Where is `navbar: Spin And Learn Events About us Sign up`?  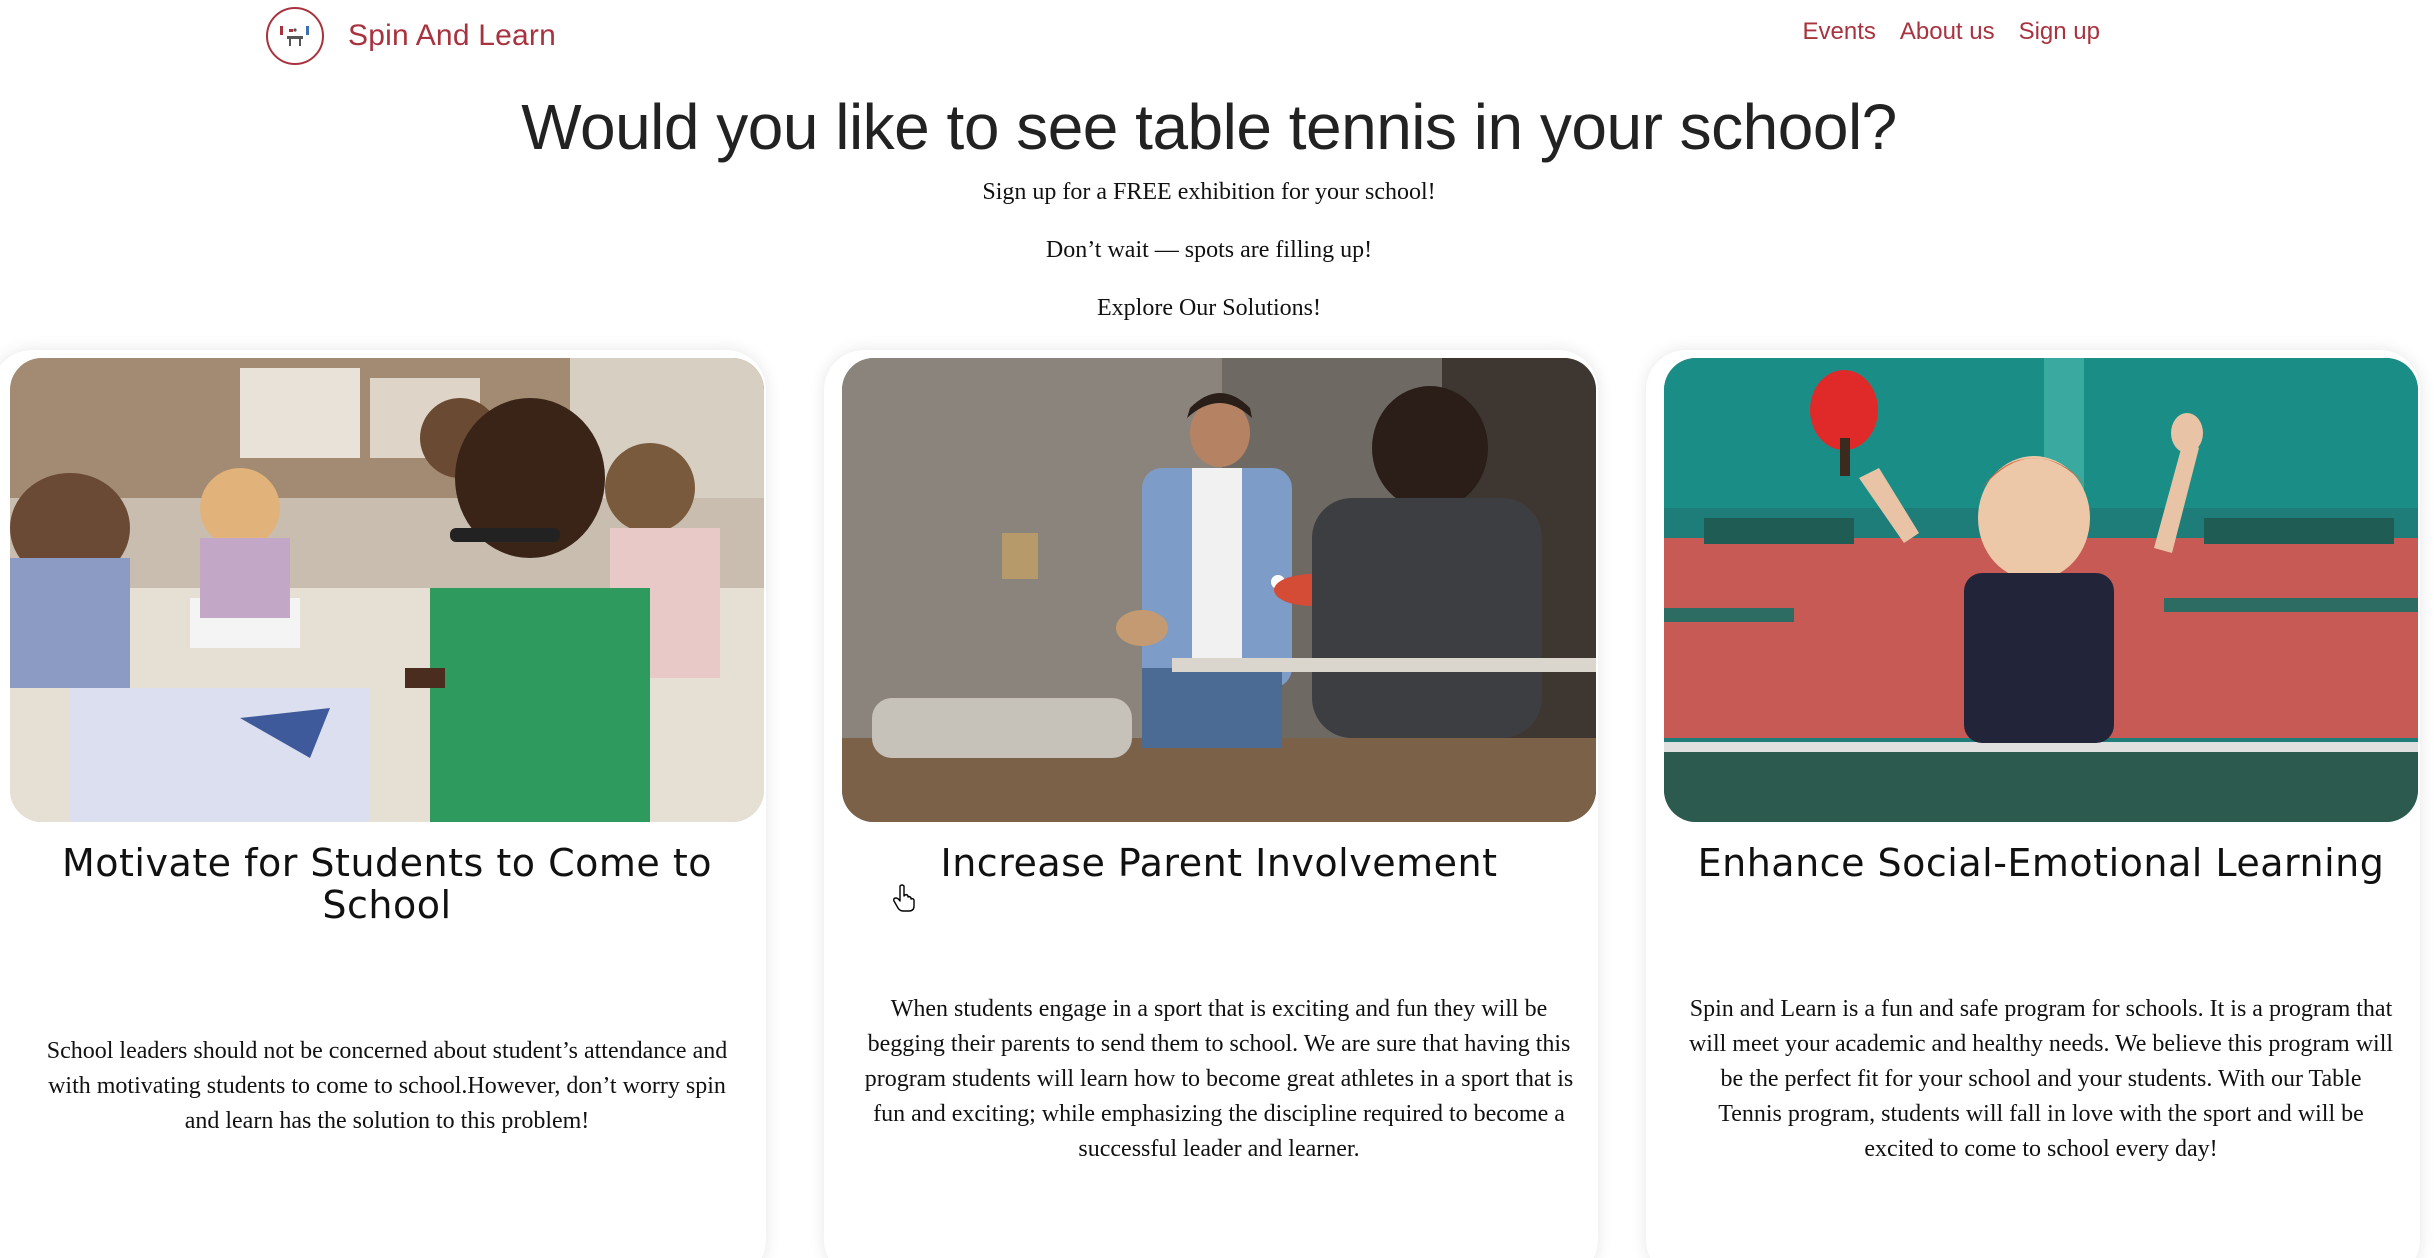
navbar: Spin And Learn Events About us Sign up is located at coordinates (1218, 36).